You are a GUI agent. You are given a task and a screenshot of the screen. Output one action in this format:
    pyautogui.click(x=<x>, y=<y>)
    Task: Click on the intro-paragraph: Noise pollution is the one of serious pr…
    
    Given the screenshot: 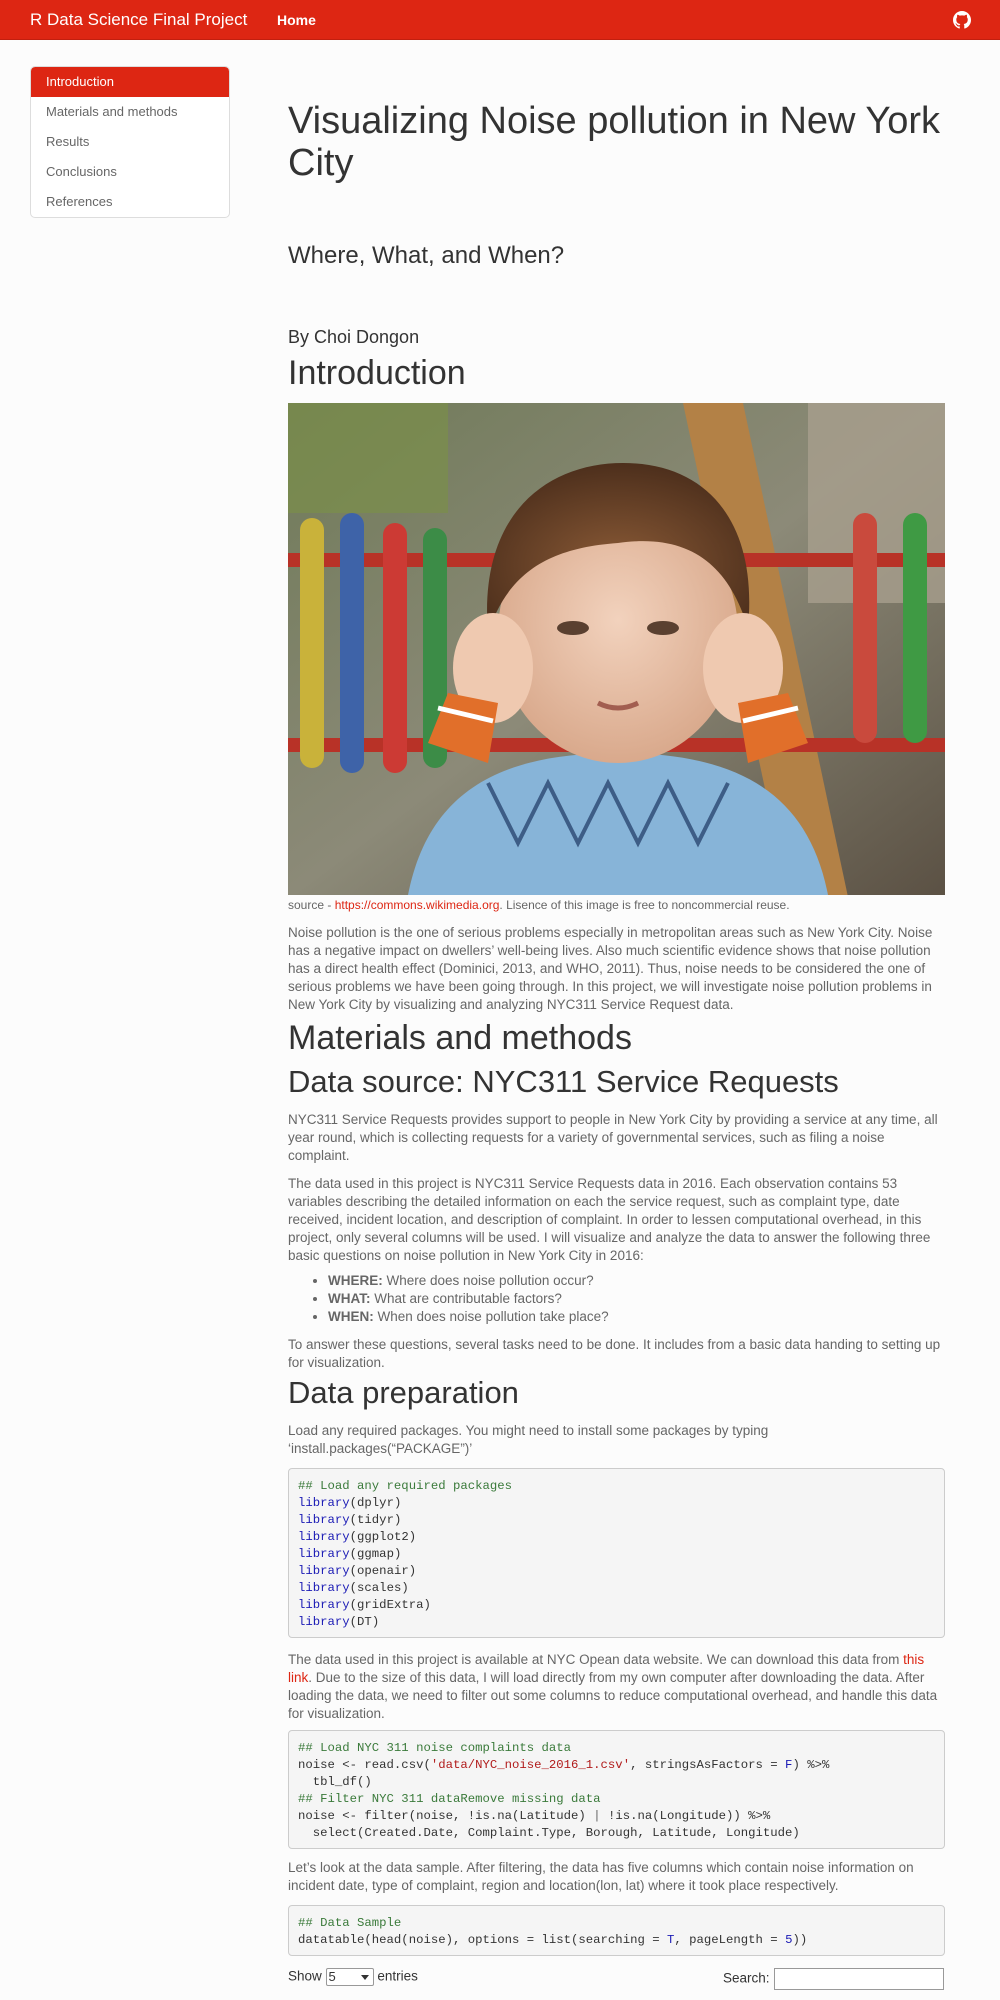 What is the action you would take?
    pyautogui.click(x=610, y=968)
    